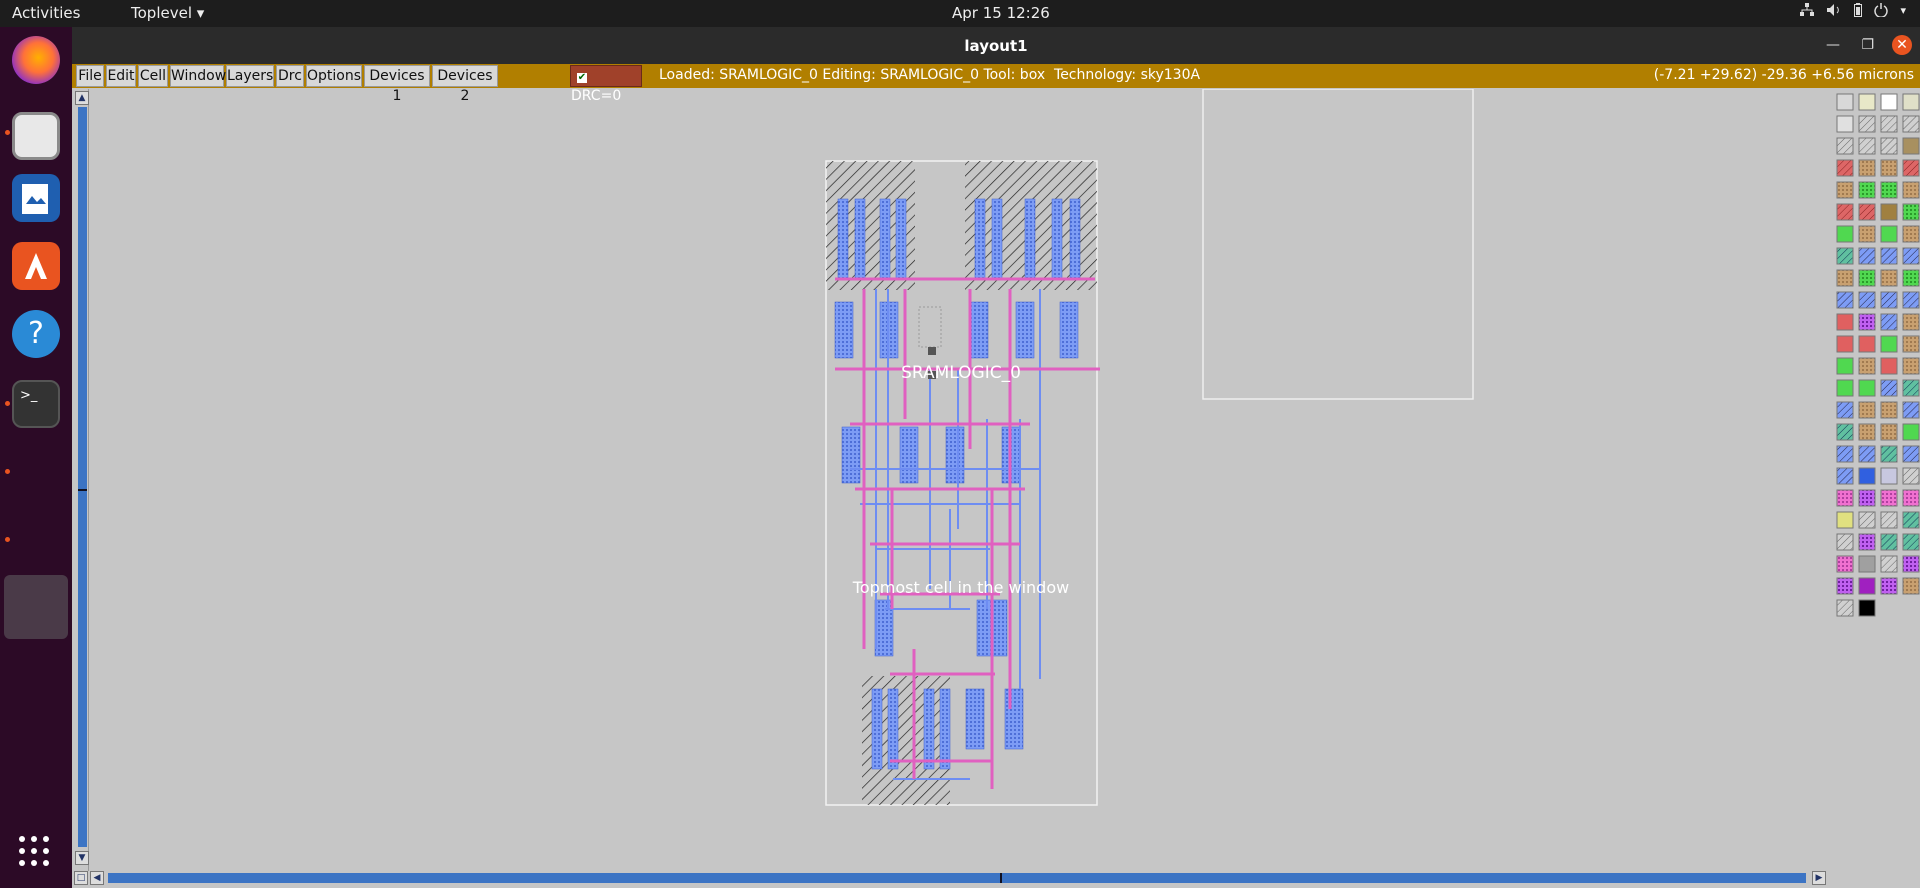 The width and height of the screenshot is (1920, 888). Describe the element at coordinates (36, 404) in the screenshot. I see `terminal-icon: >_` at that location.